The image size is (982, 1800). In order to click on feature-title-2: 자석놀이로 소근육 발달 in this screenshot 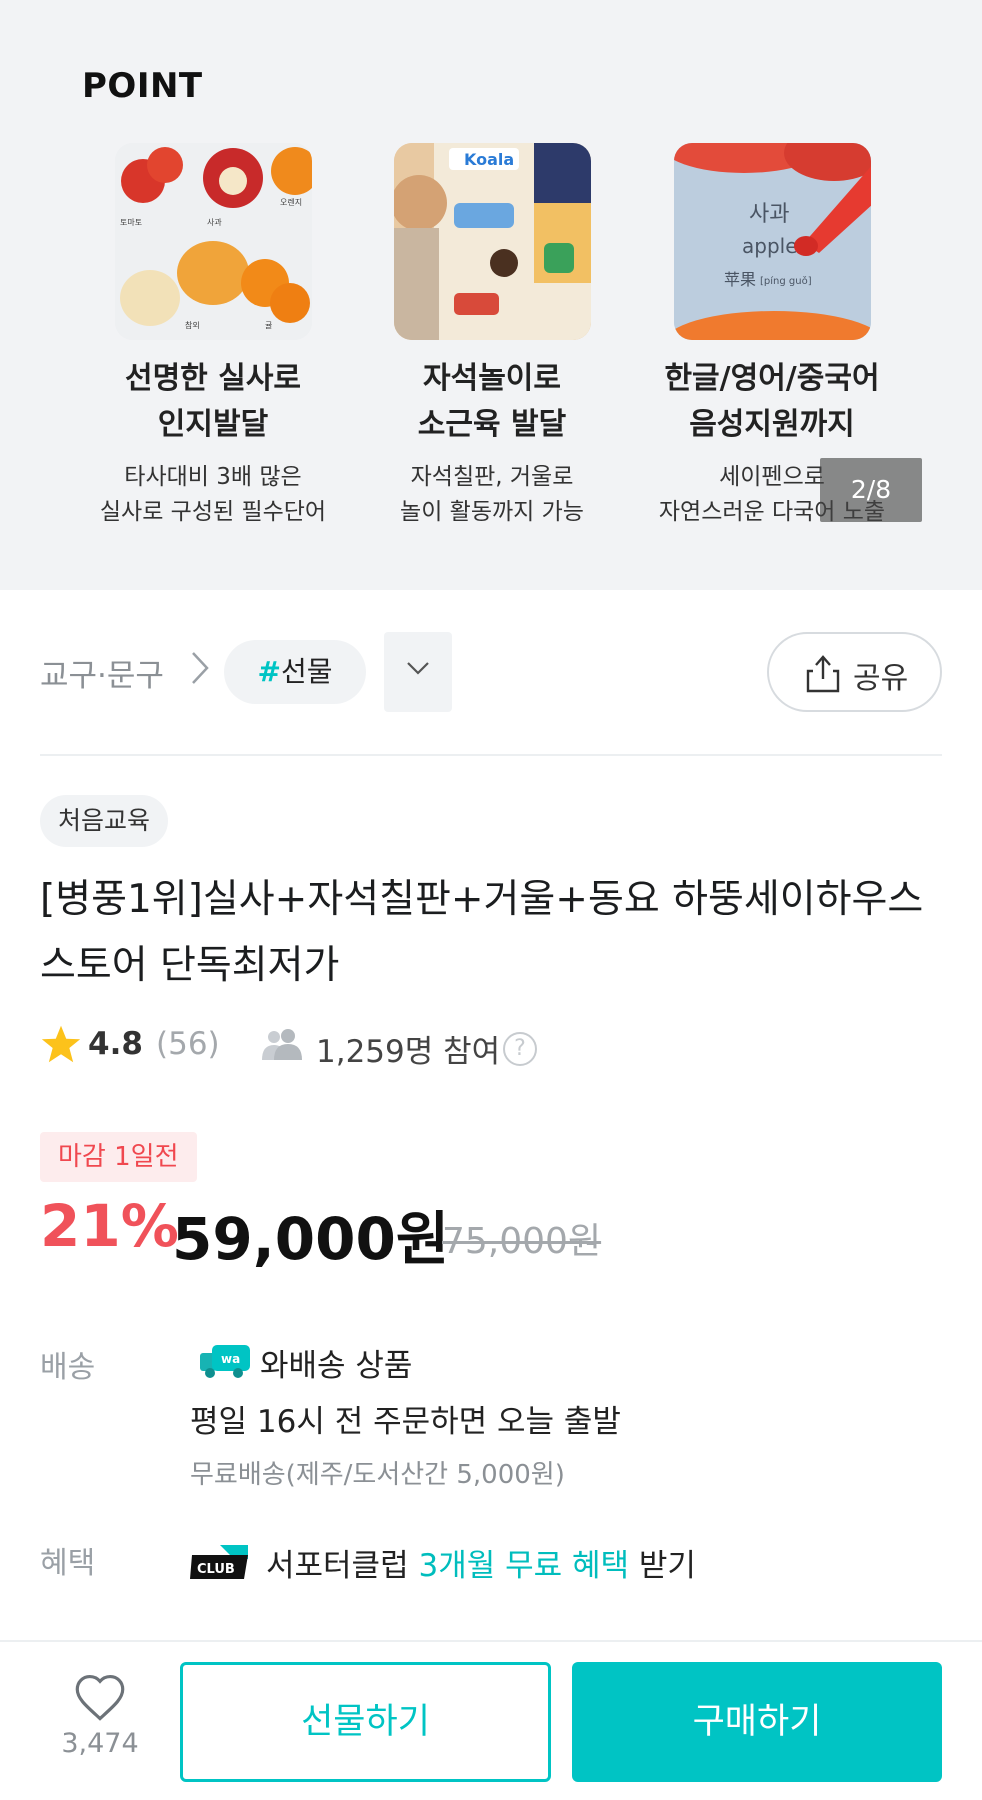, I will do `click(492, 401)`.